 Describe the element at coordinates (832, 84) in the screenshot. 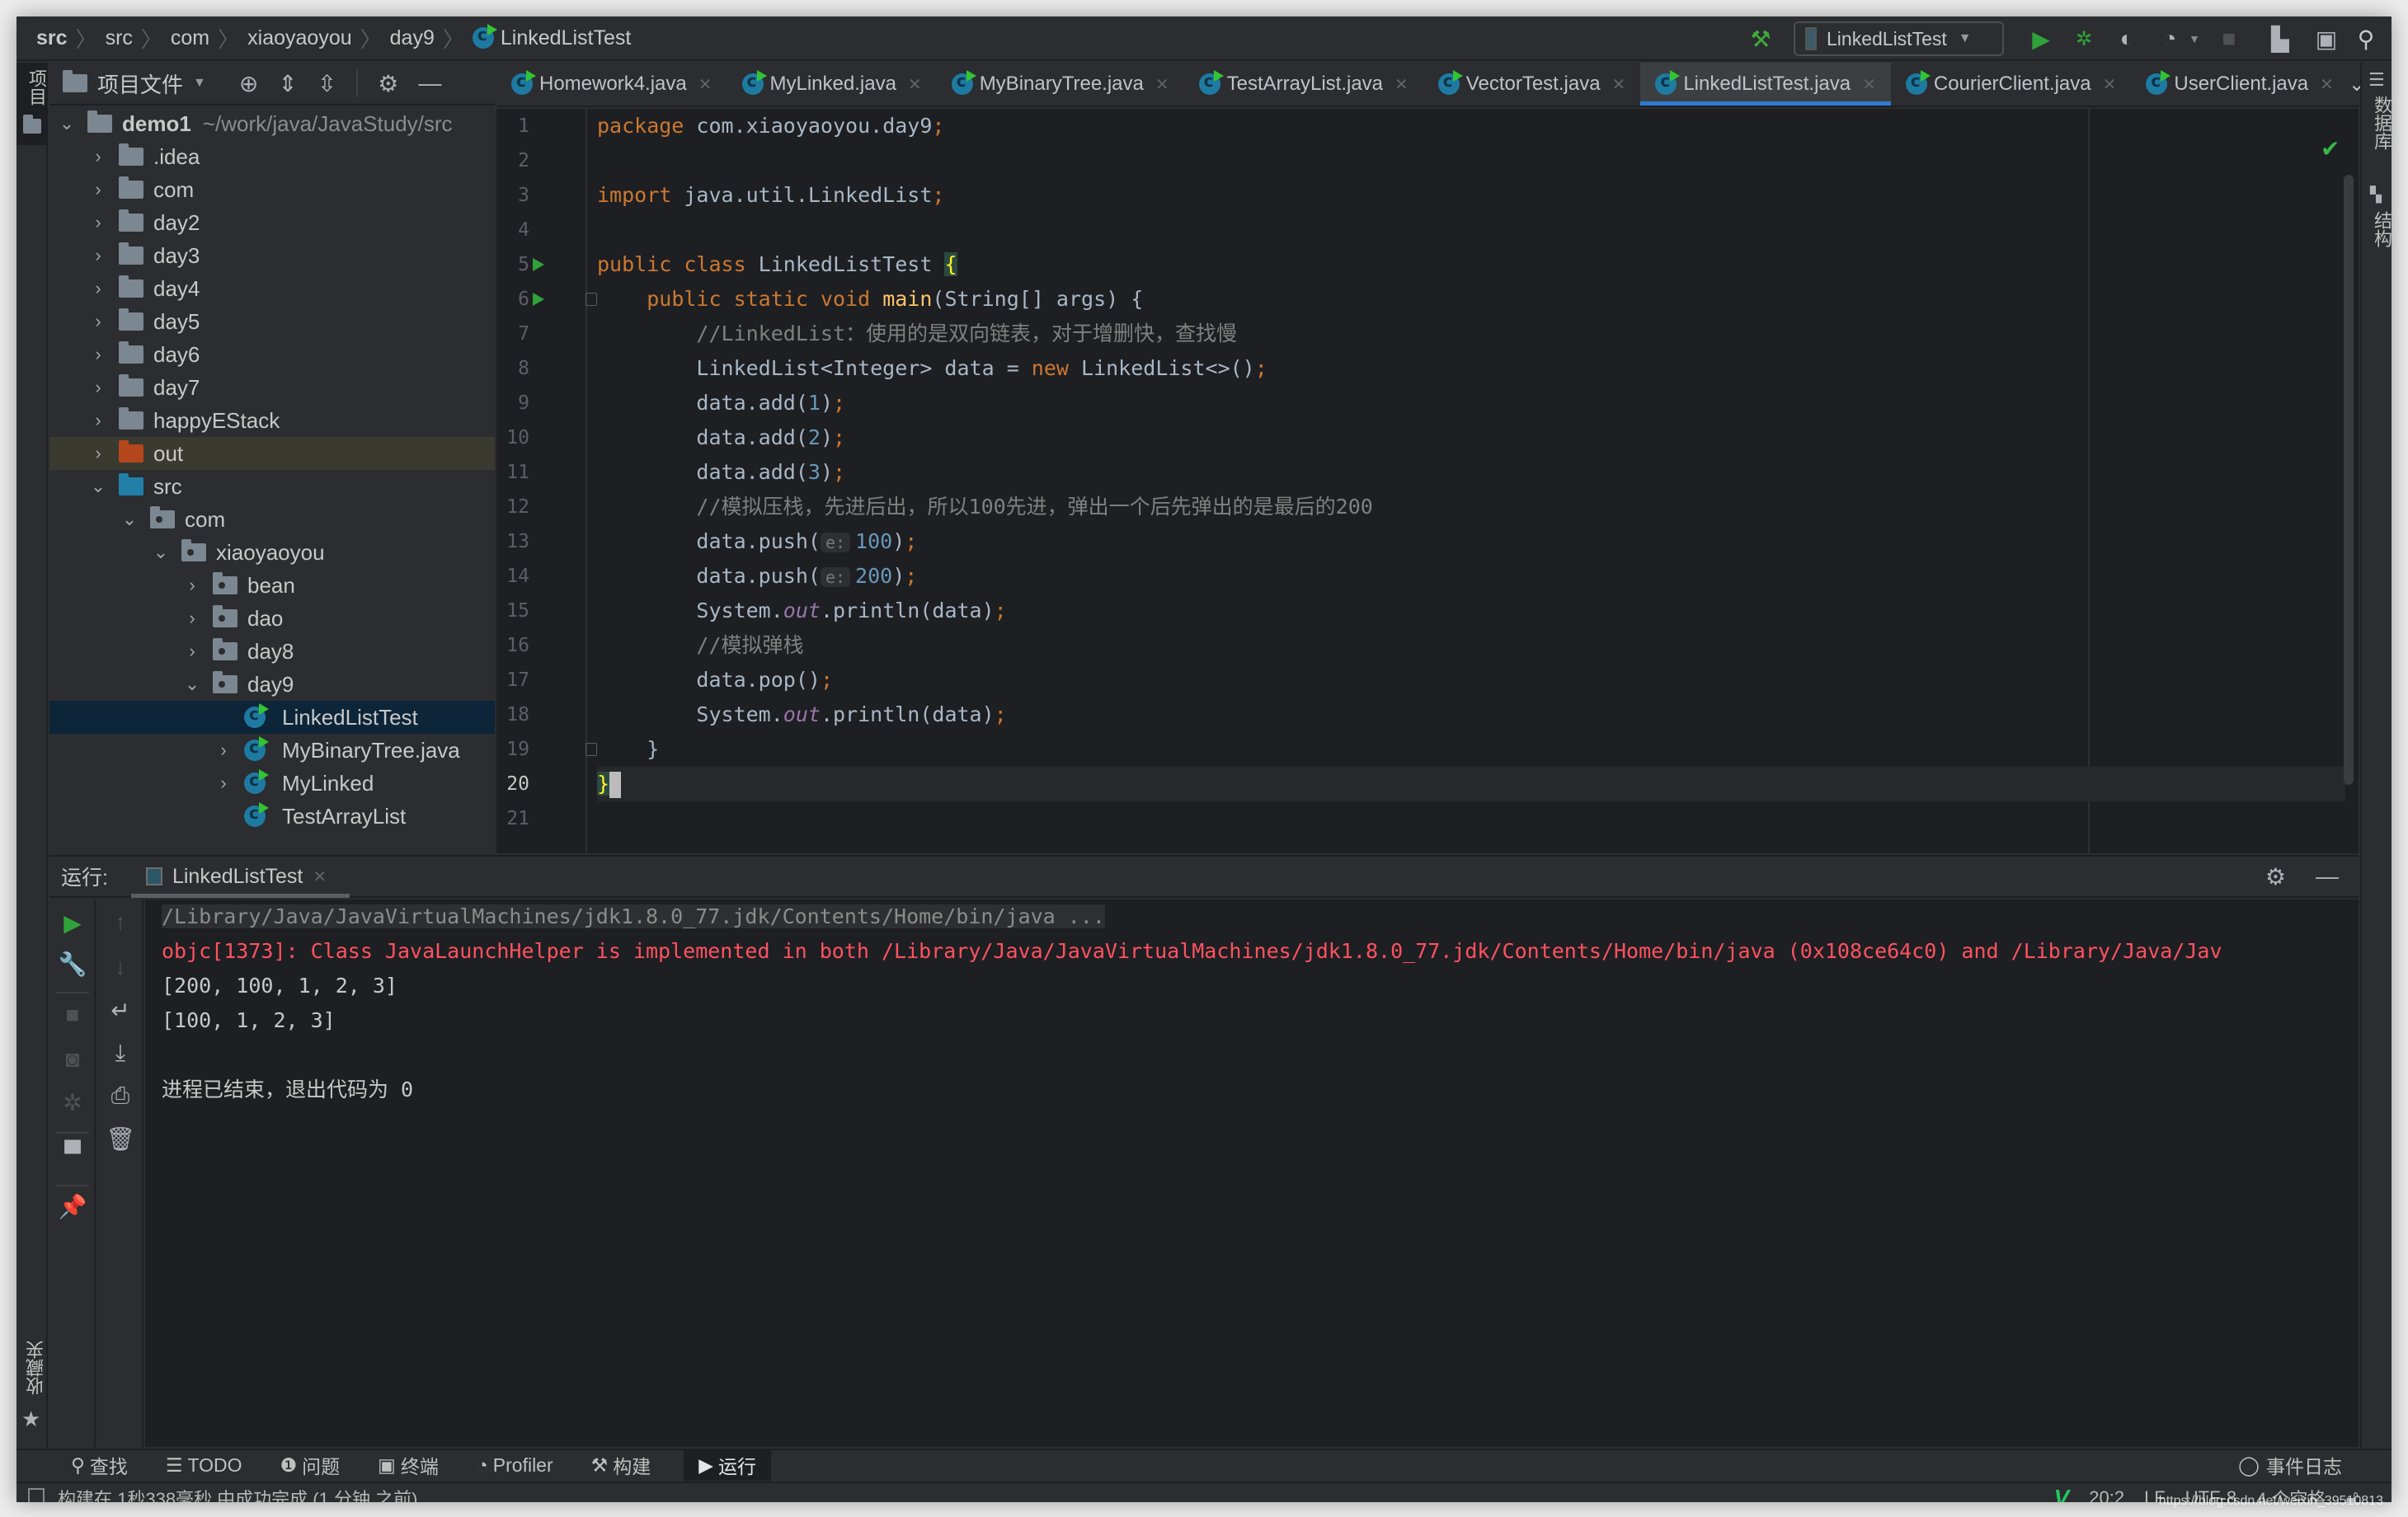

I see `editor-tab: MyLinked.java ✕` at that location.